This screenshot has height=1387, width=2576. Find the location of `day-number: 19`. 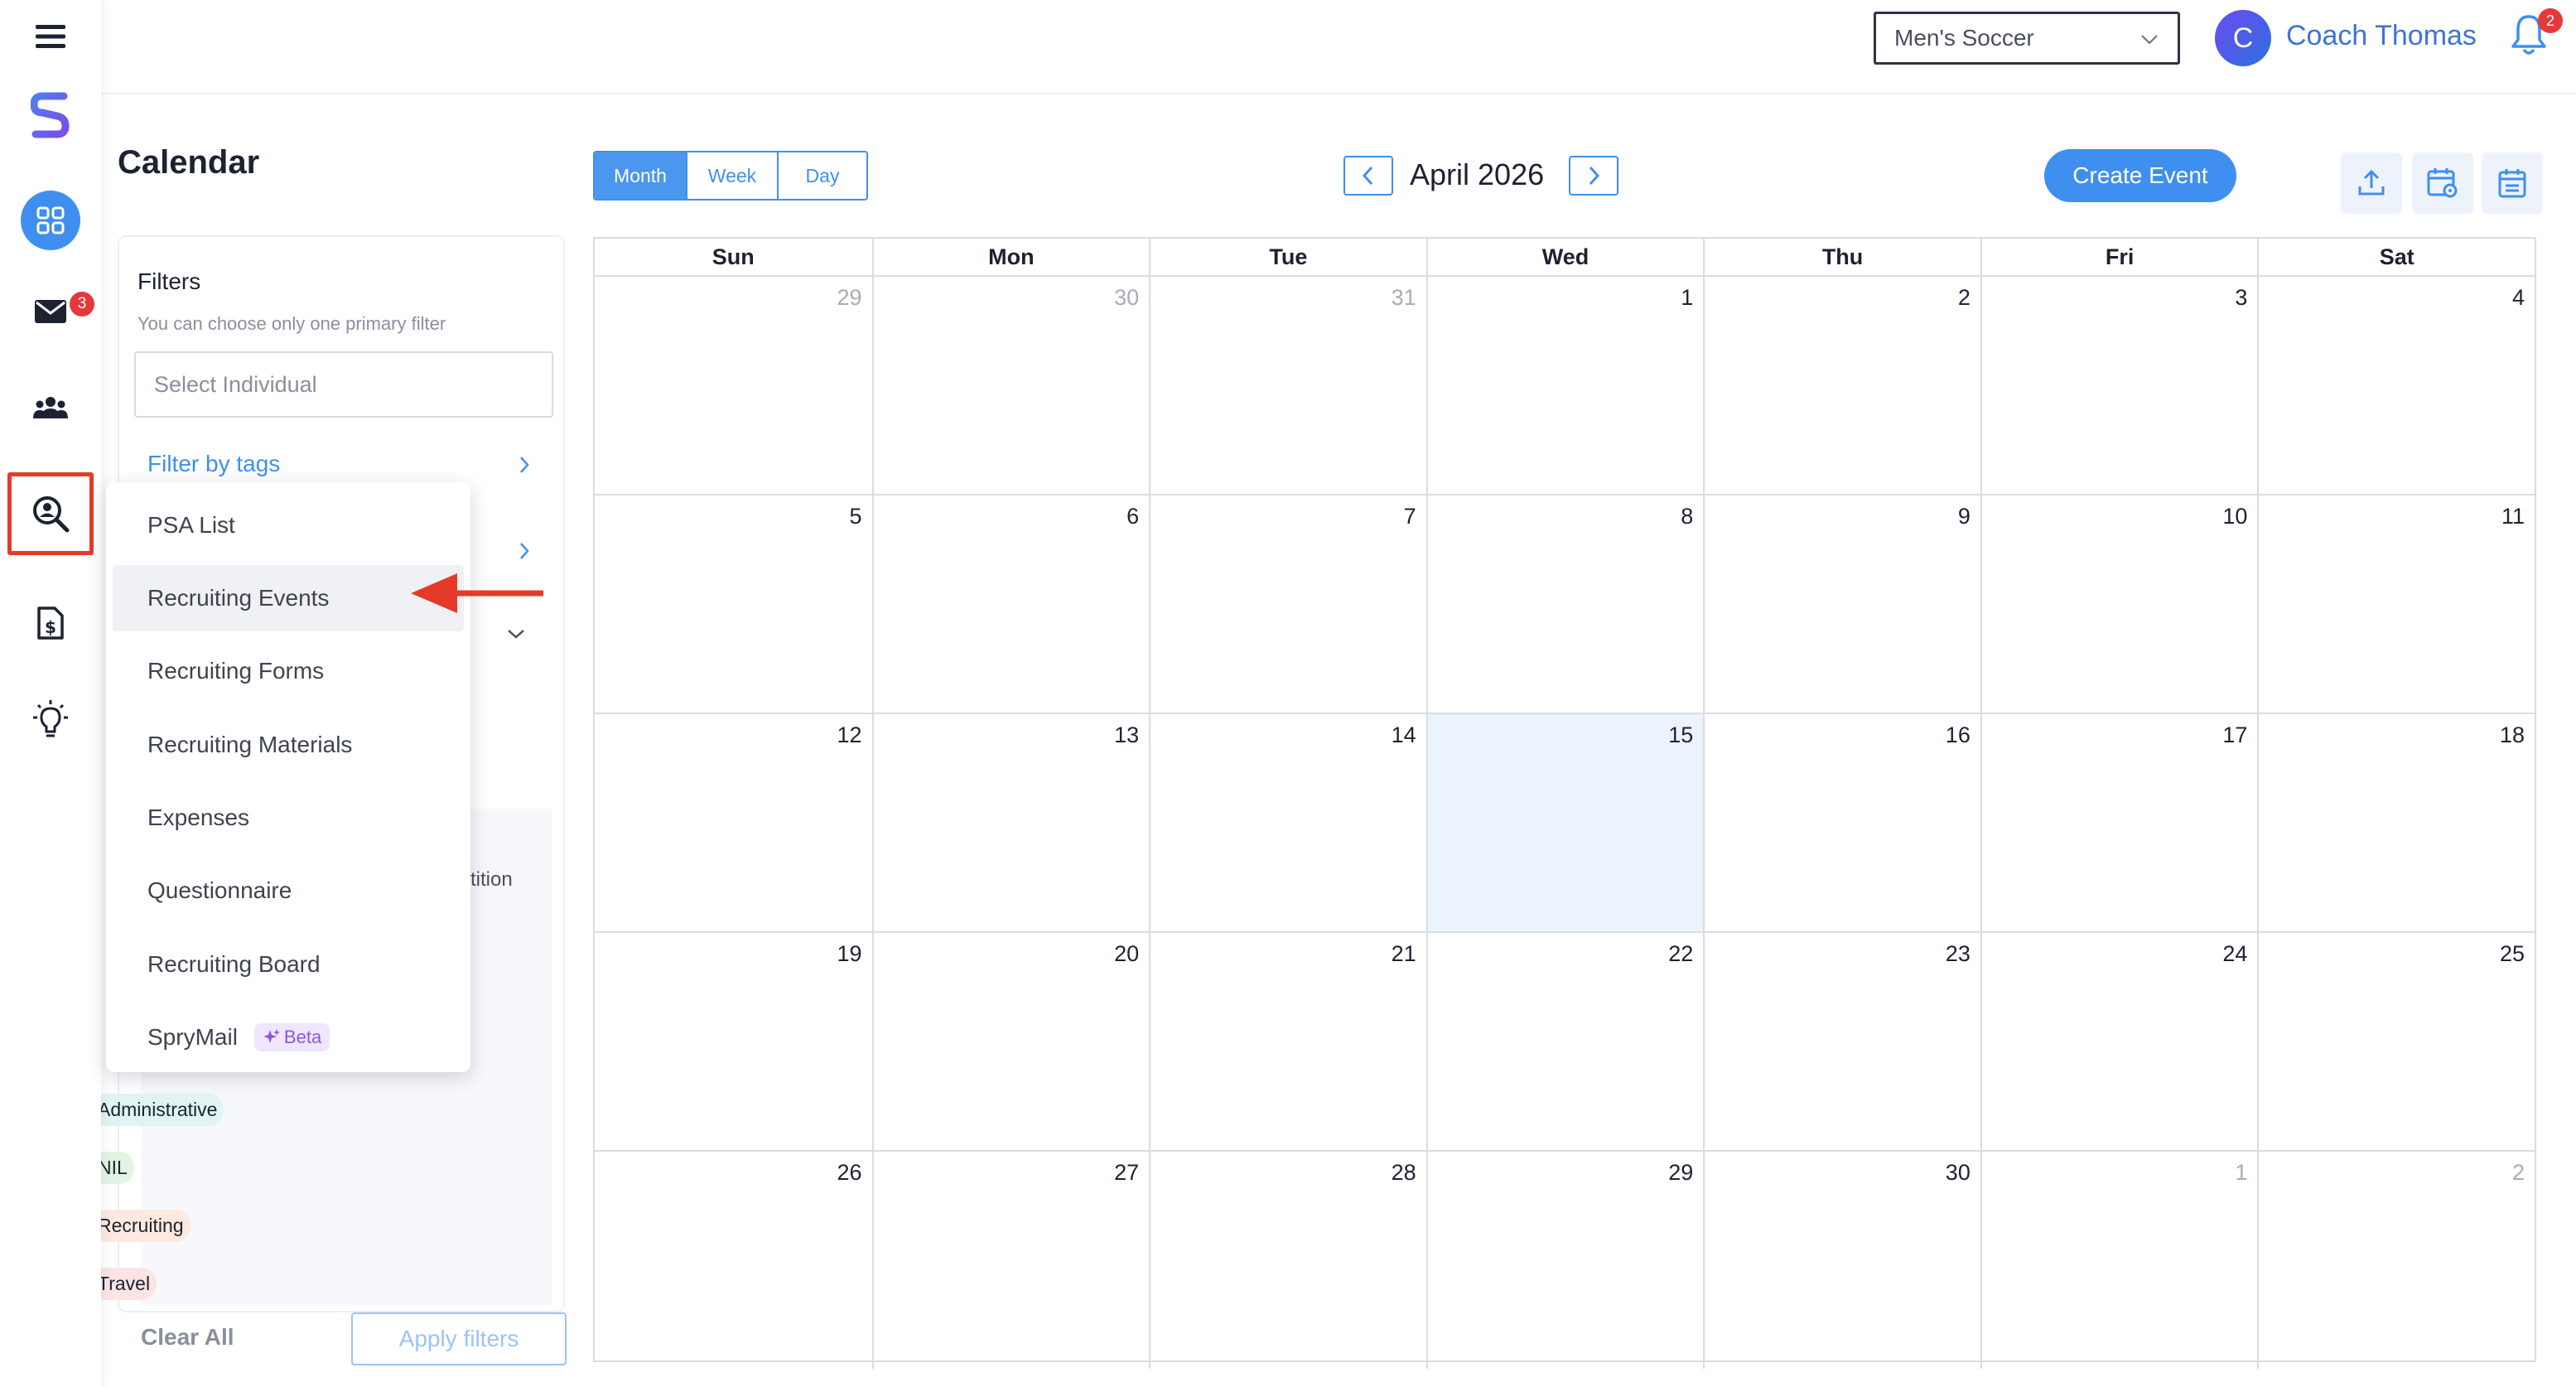

day-number: 19 is located at coordinates (849, 953).